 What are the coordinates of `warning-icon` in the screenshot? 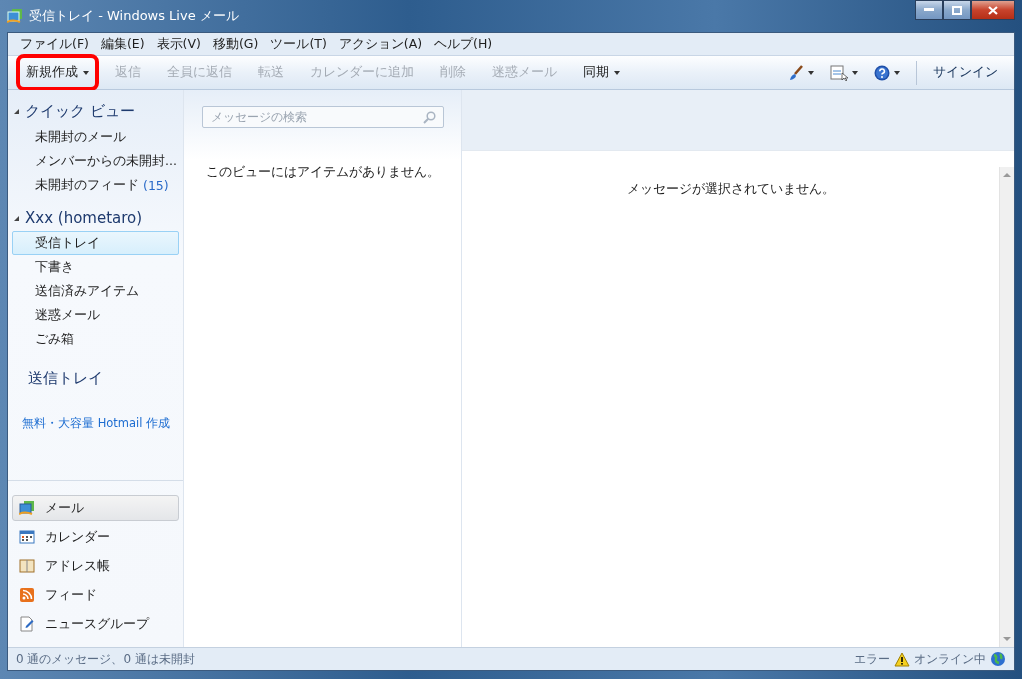 It's located at (902, 659).